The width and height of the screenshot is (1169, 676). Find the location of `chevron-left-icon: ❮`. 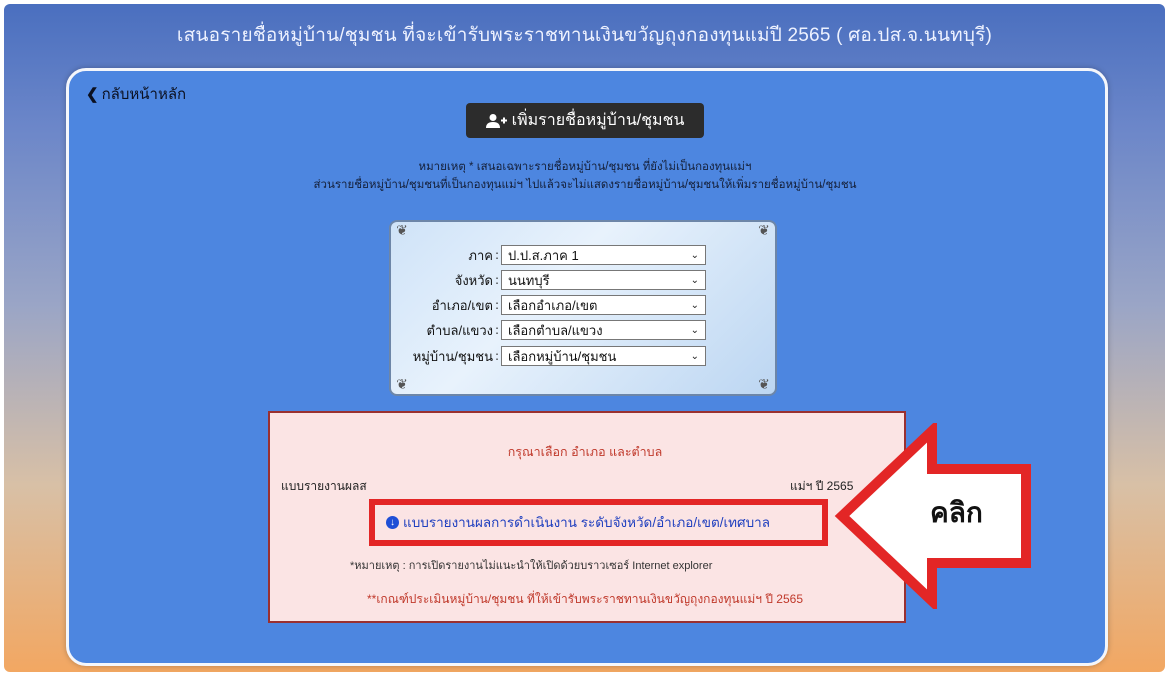

chevron-left-icon: ❮ is located at coordinates (92, 94).